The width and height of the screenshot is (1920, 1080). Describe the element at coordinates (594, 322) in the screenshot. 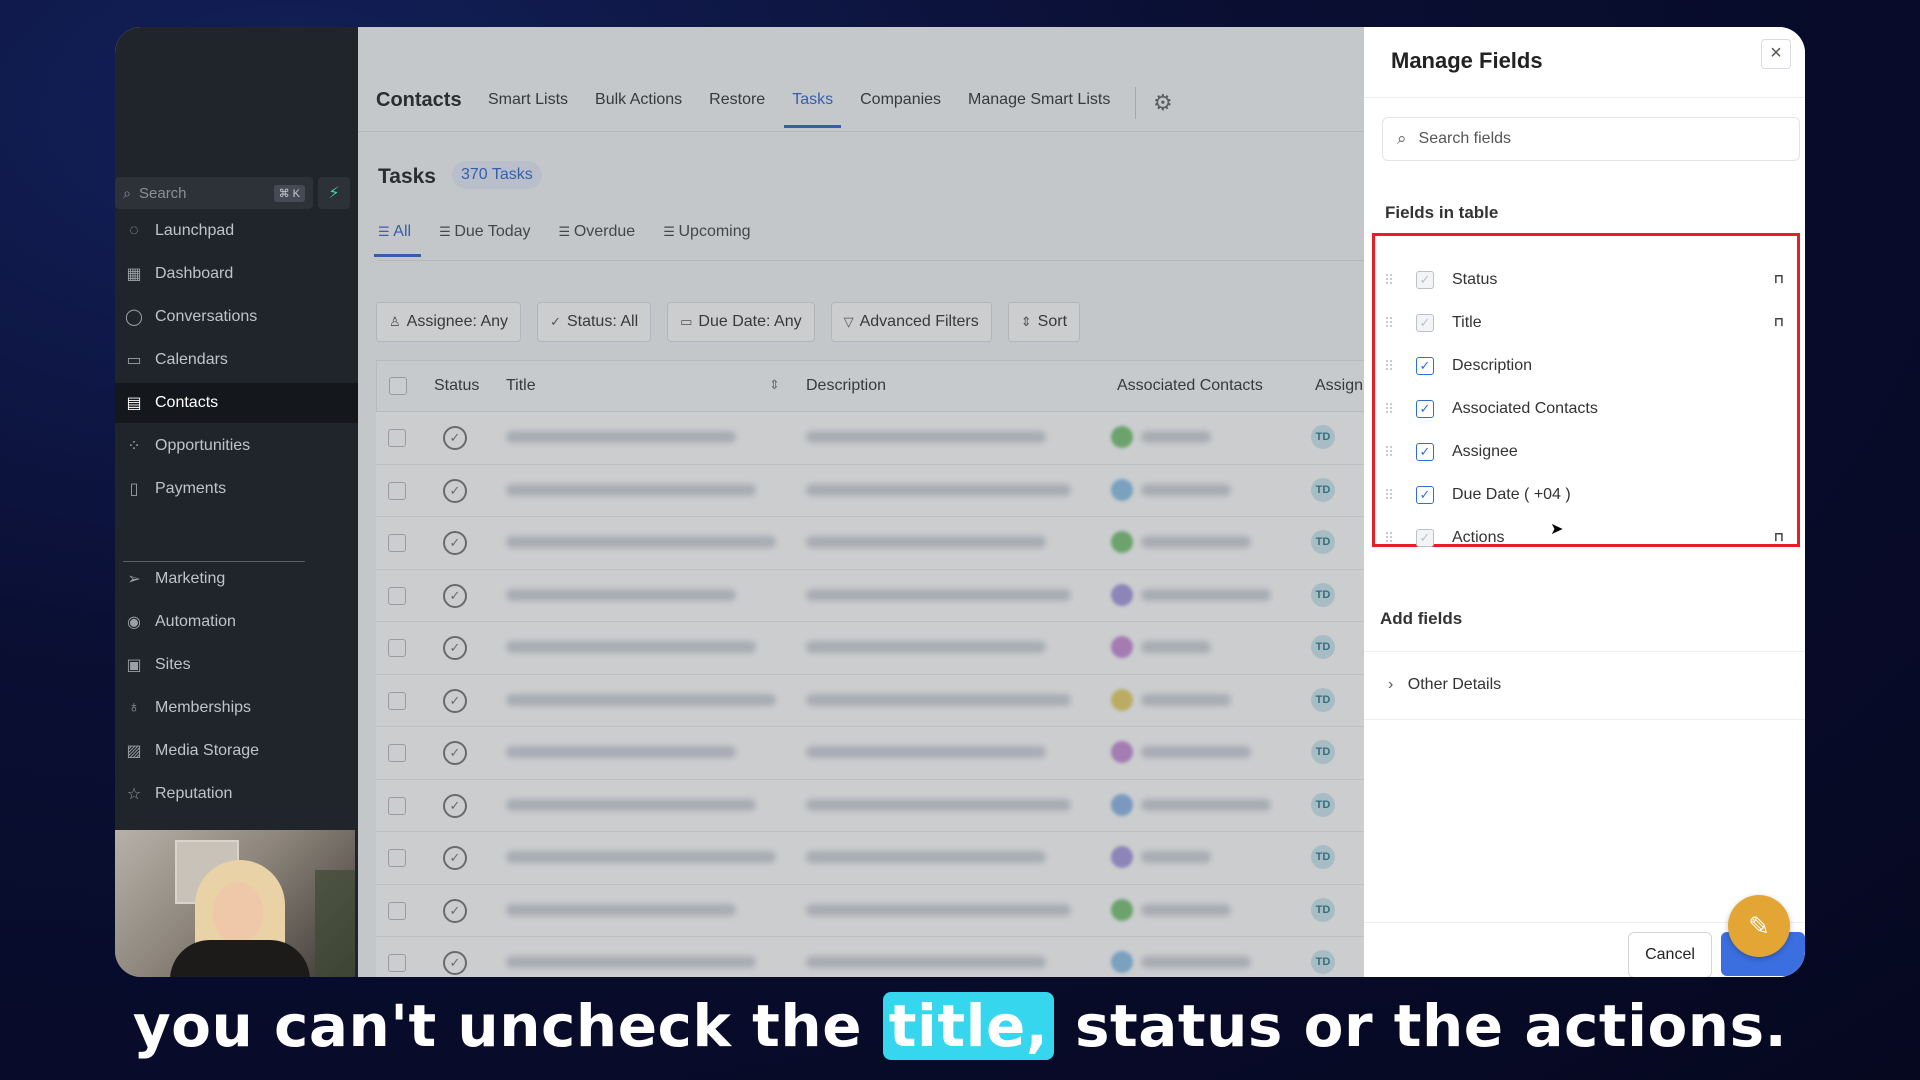

I see `filter-status-all: ✓ Status: All` at that location.